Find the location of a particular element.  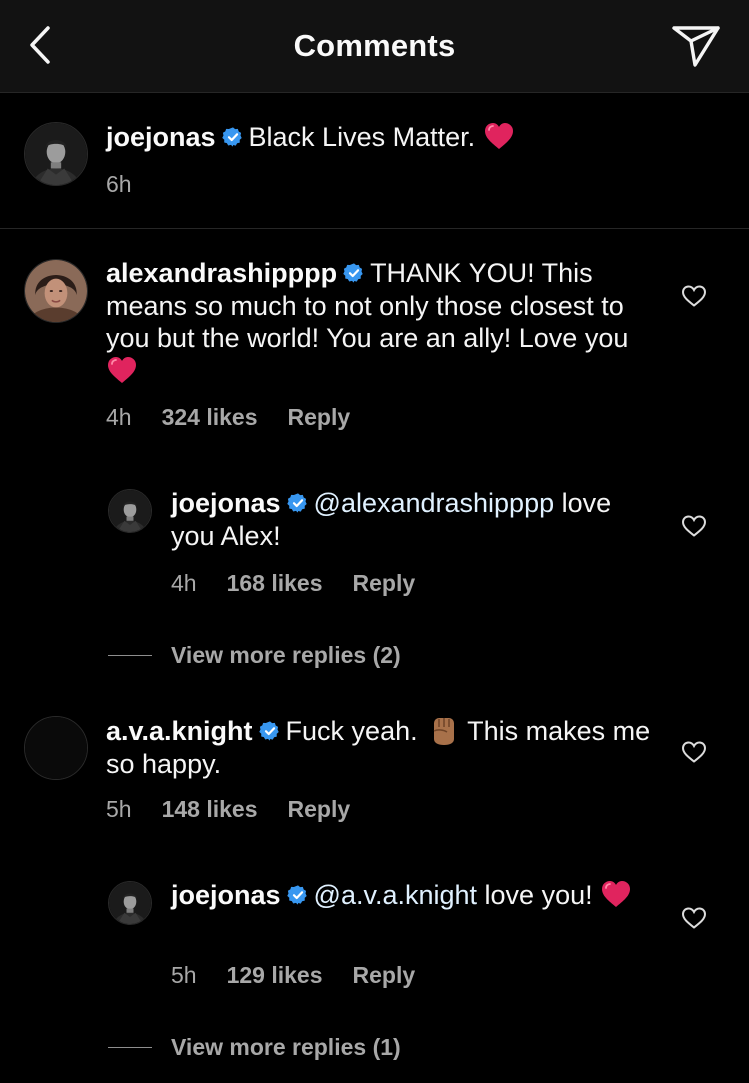

likes-count: 129 likes is located at coordinates (275, 975).